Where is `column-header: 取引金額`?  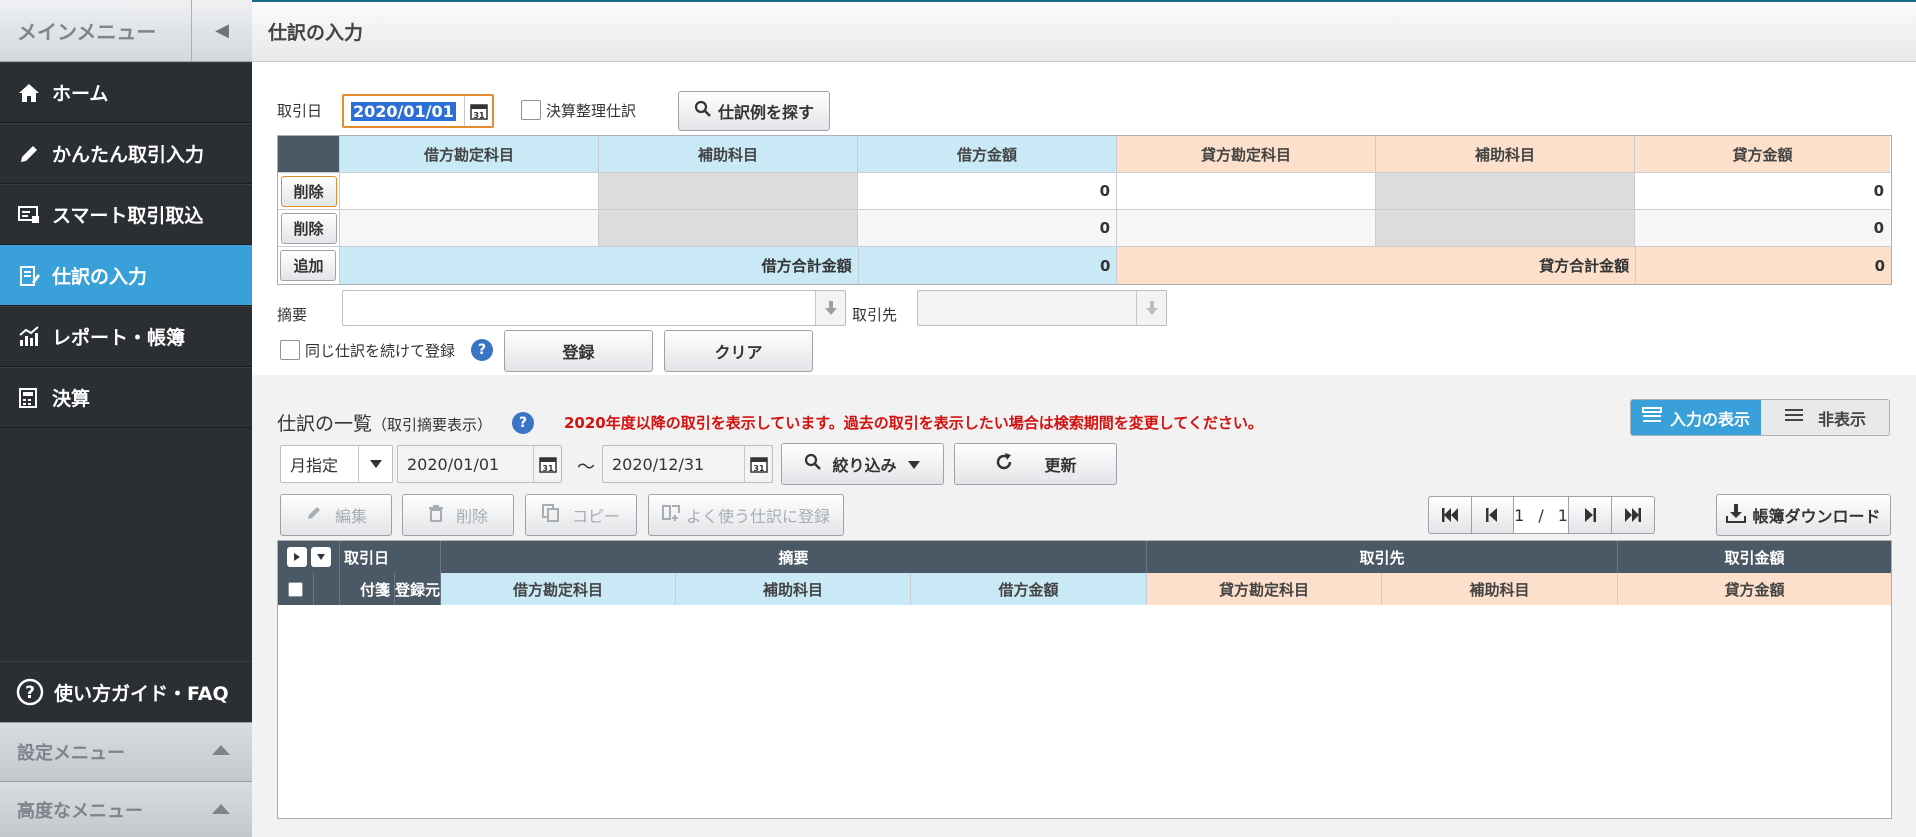
column-header: 取引金額 is located at coordinates (1754, 557).